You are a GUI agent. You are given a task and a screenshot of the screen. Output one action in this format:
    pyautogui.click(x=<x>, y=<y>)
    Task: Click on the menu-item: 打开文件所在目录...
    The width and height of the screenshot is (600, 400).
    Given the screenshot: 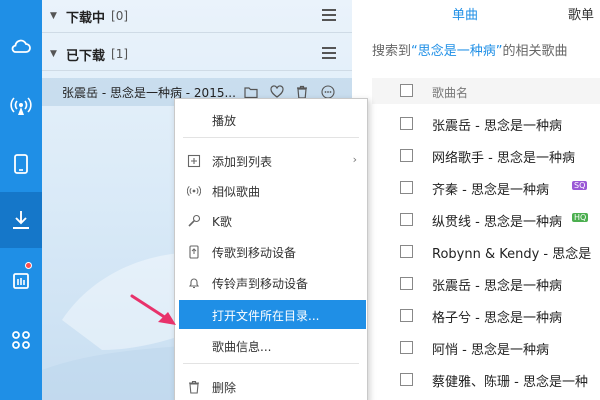 What is the action you would take?
    pyautogui.click(x=272, y=314)
    